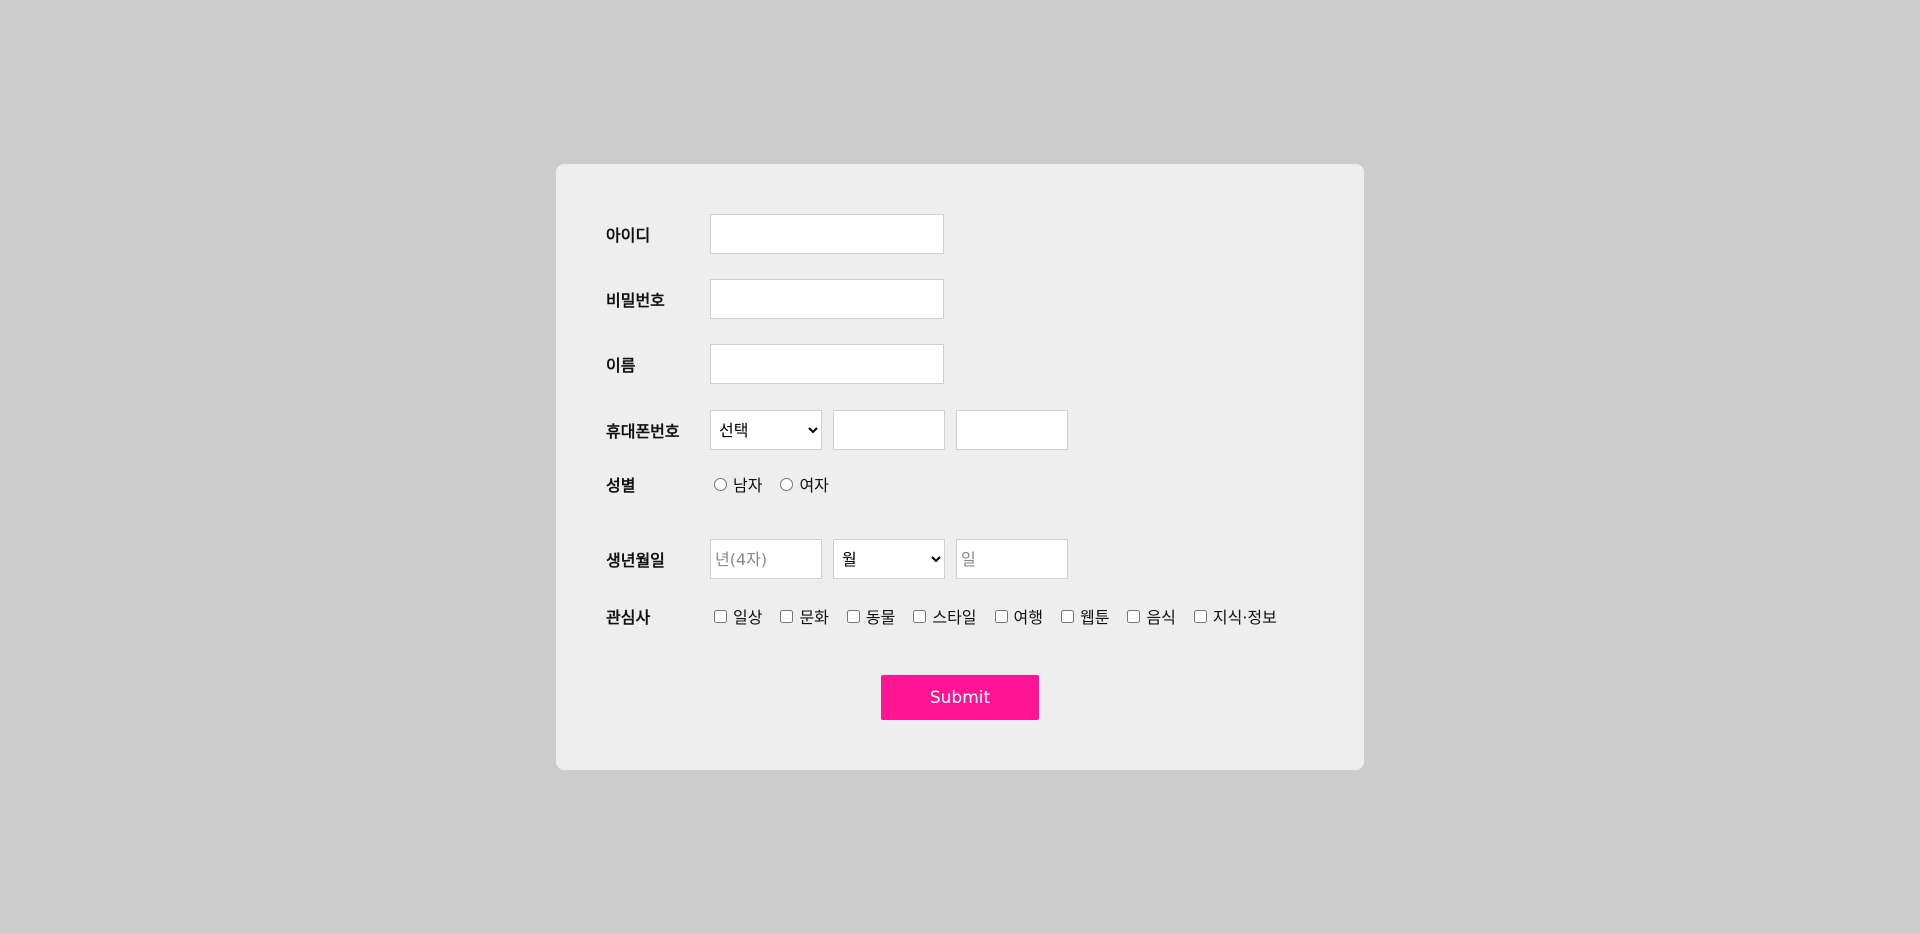  I want to click on interest-option-knowledge: 지식·정보, so click(1233, 616).